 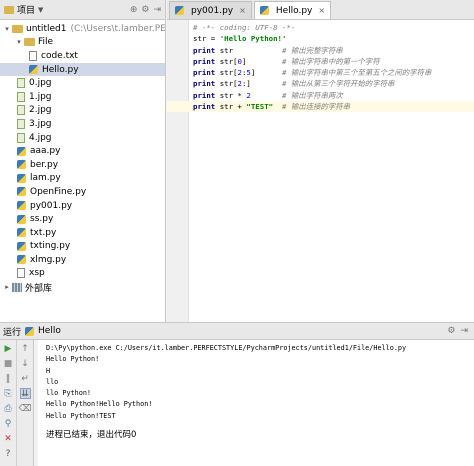 I want to click on tree-item-label: 2.jpg, so click(x=40, y=110).